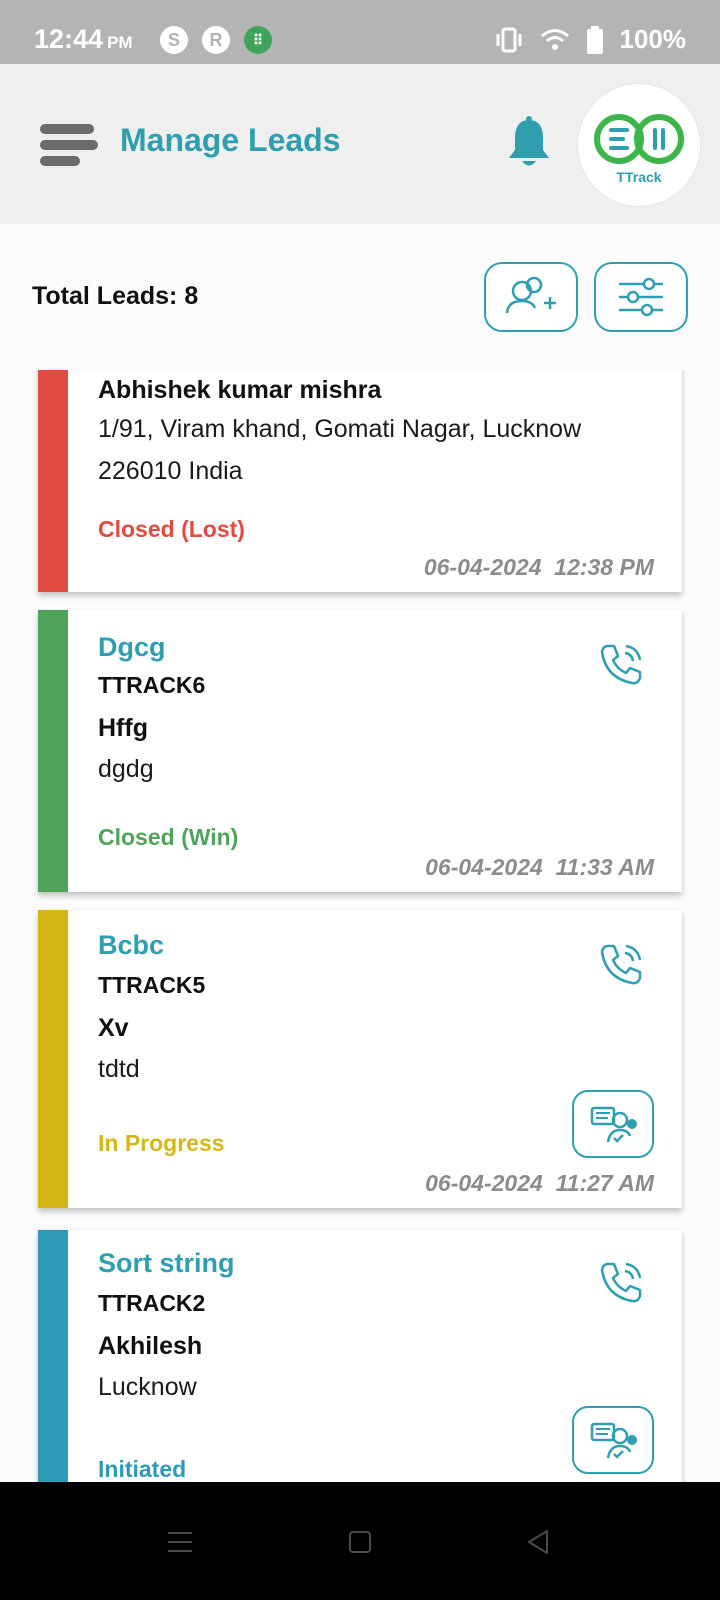  What do you see at coordinates (119, 1069) in the screenshot?
I see `lead-address: tdtd` at bounding box center [119, 1069].